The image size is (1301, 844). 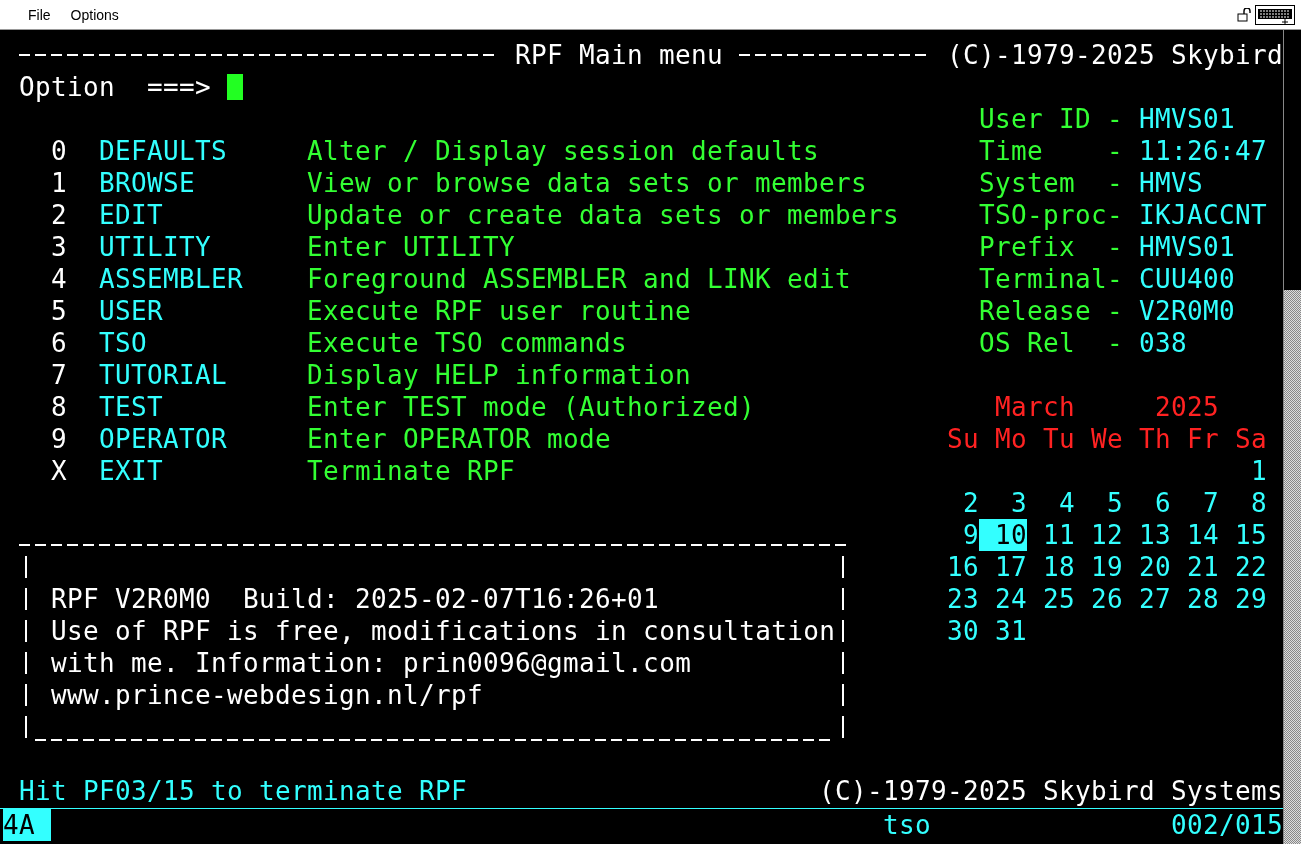 What do you see at coordinates (59, 471) in the screenshot?
I see `option-key: X` at bounding box center [59, 471].